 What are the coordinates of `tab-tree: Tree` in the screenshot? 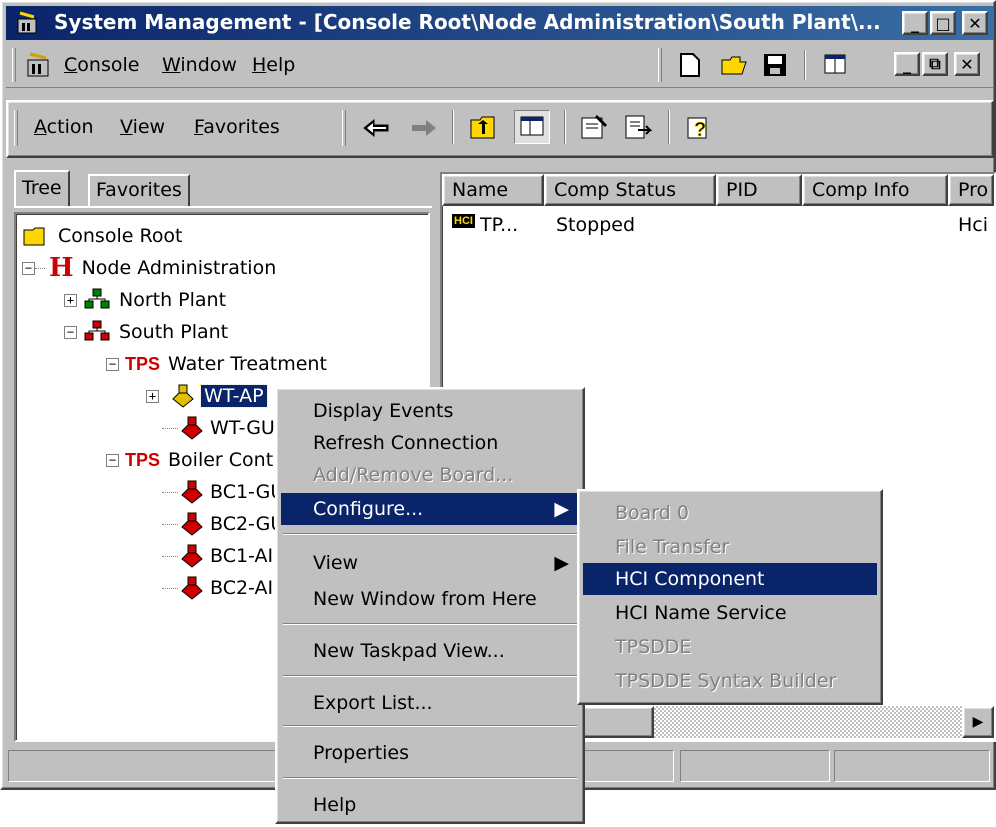 It's located at (42, 188).